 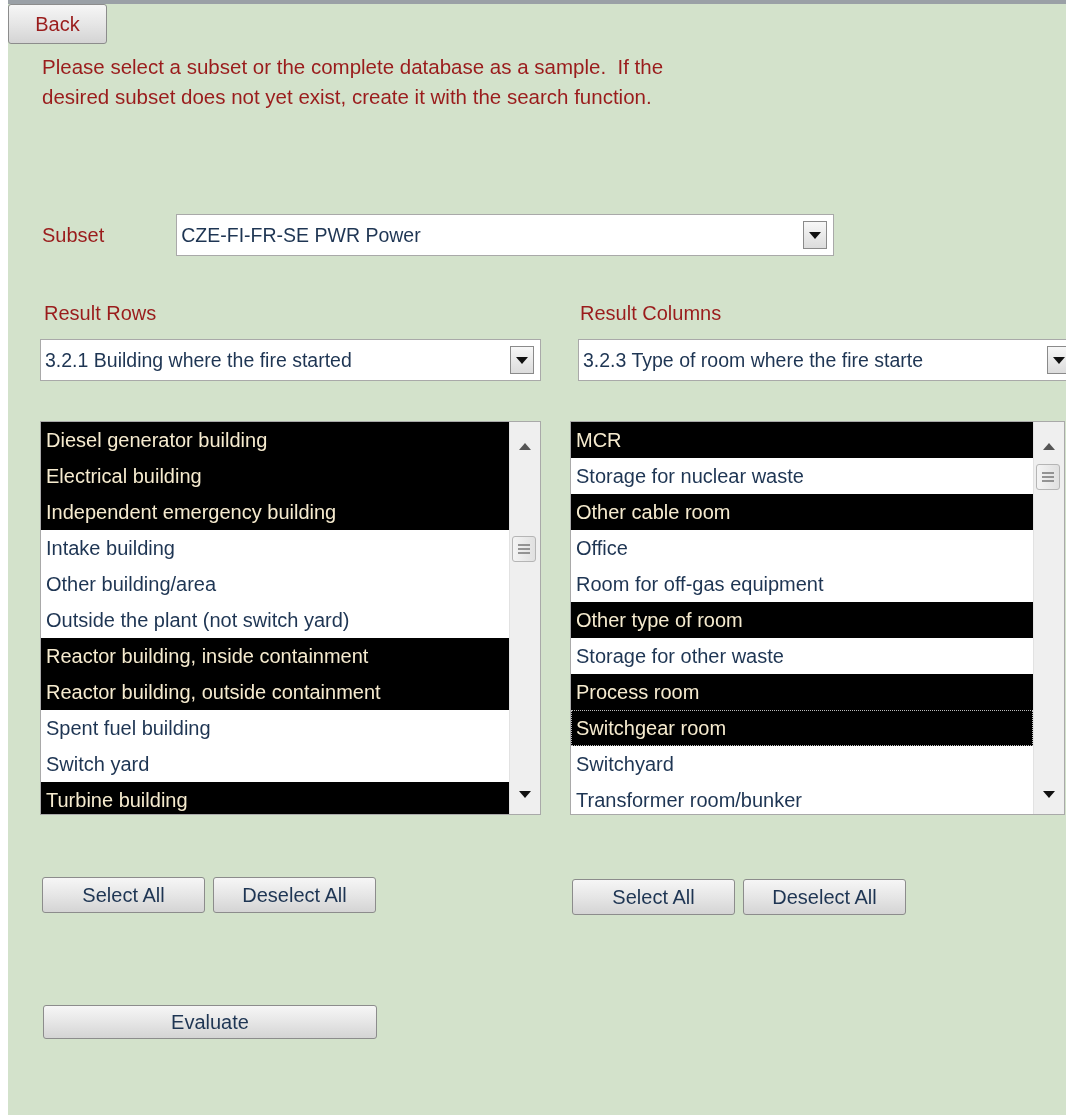 What do you see at coordinates (275, 440) in the screenshot?
I see `list-item: Diesel generator building` at bounding box center [275, 440].